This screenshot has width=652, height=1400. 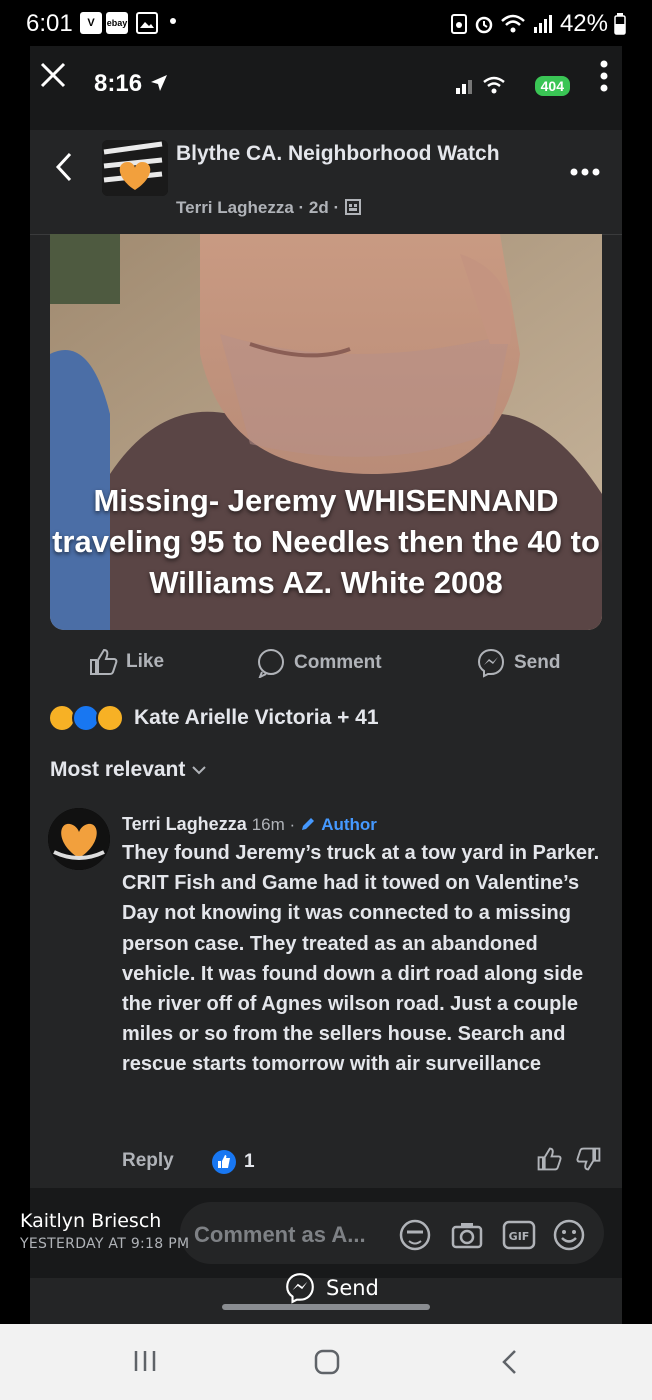 What do you see at coordinates (352, 1288) in the screenshot?
I see `overlay-send-label: Send` at bounding box center [352, 1288].